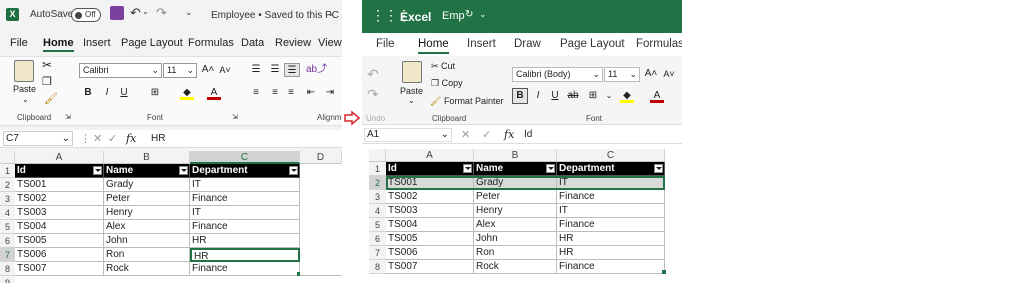  What do you see at coordinates (515, 225) in the screenshot?
I see `table-cell: Alex` at bounding box center [515, 225].